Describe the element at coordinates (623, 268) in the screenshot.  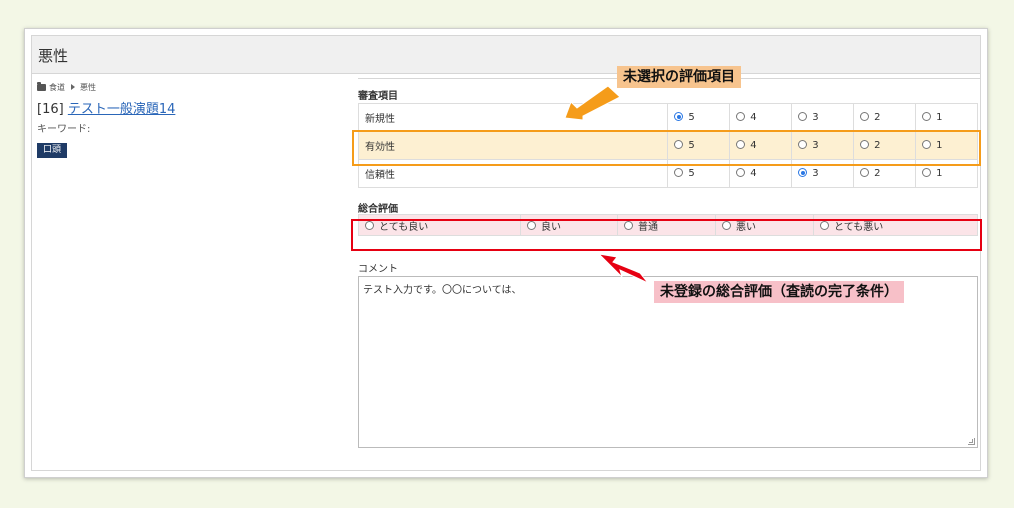
I see `arrow-icon-red` at that location.